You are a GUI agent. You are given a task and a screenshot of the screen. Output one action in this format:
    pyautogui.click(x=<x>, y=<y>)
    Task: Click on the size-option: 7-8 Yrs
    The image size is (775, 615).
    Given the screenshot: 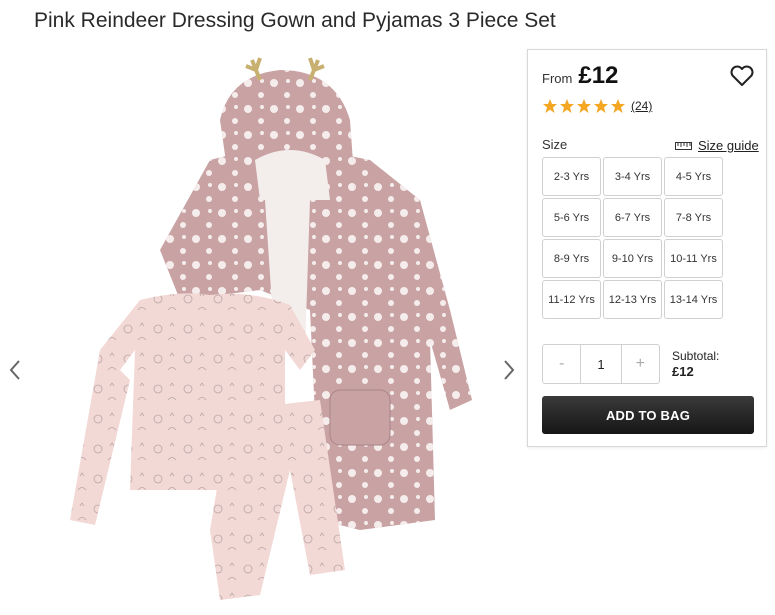 What is the action you would take?
    pyautogui.click(x=693, y=217)
    